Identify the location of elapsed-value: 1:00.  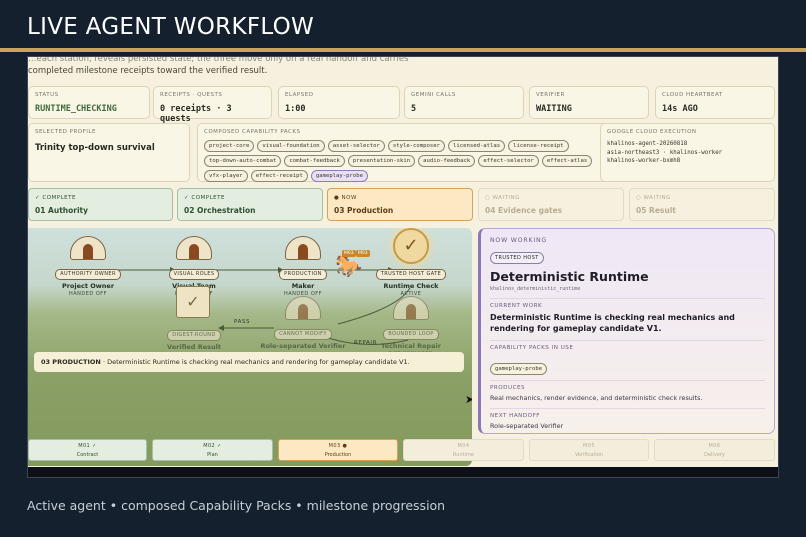
(295, 109).